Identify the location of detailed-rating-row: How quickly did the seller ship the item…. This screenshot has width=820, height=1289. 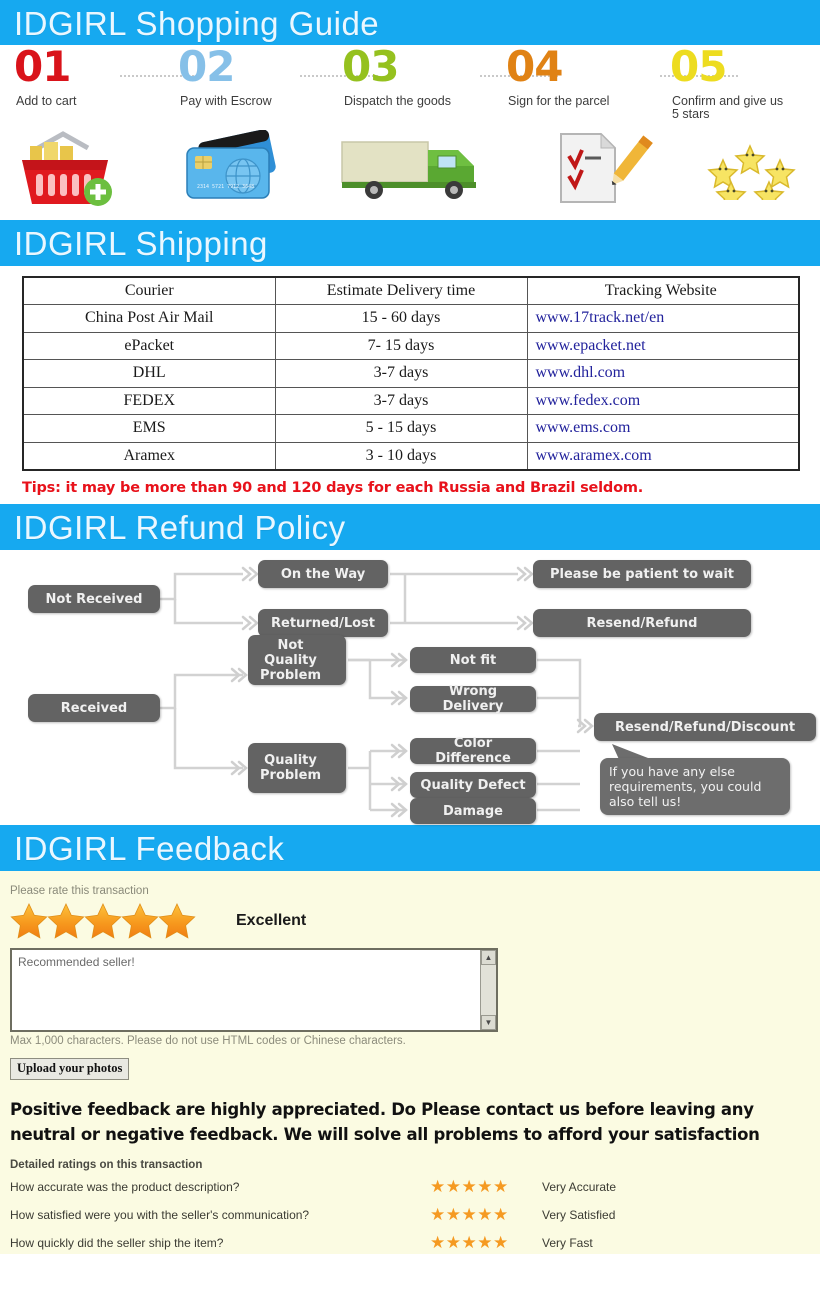
(415, 1242).